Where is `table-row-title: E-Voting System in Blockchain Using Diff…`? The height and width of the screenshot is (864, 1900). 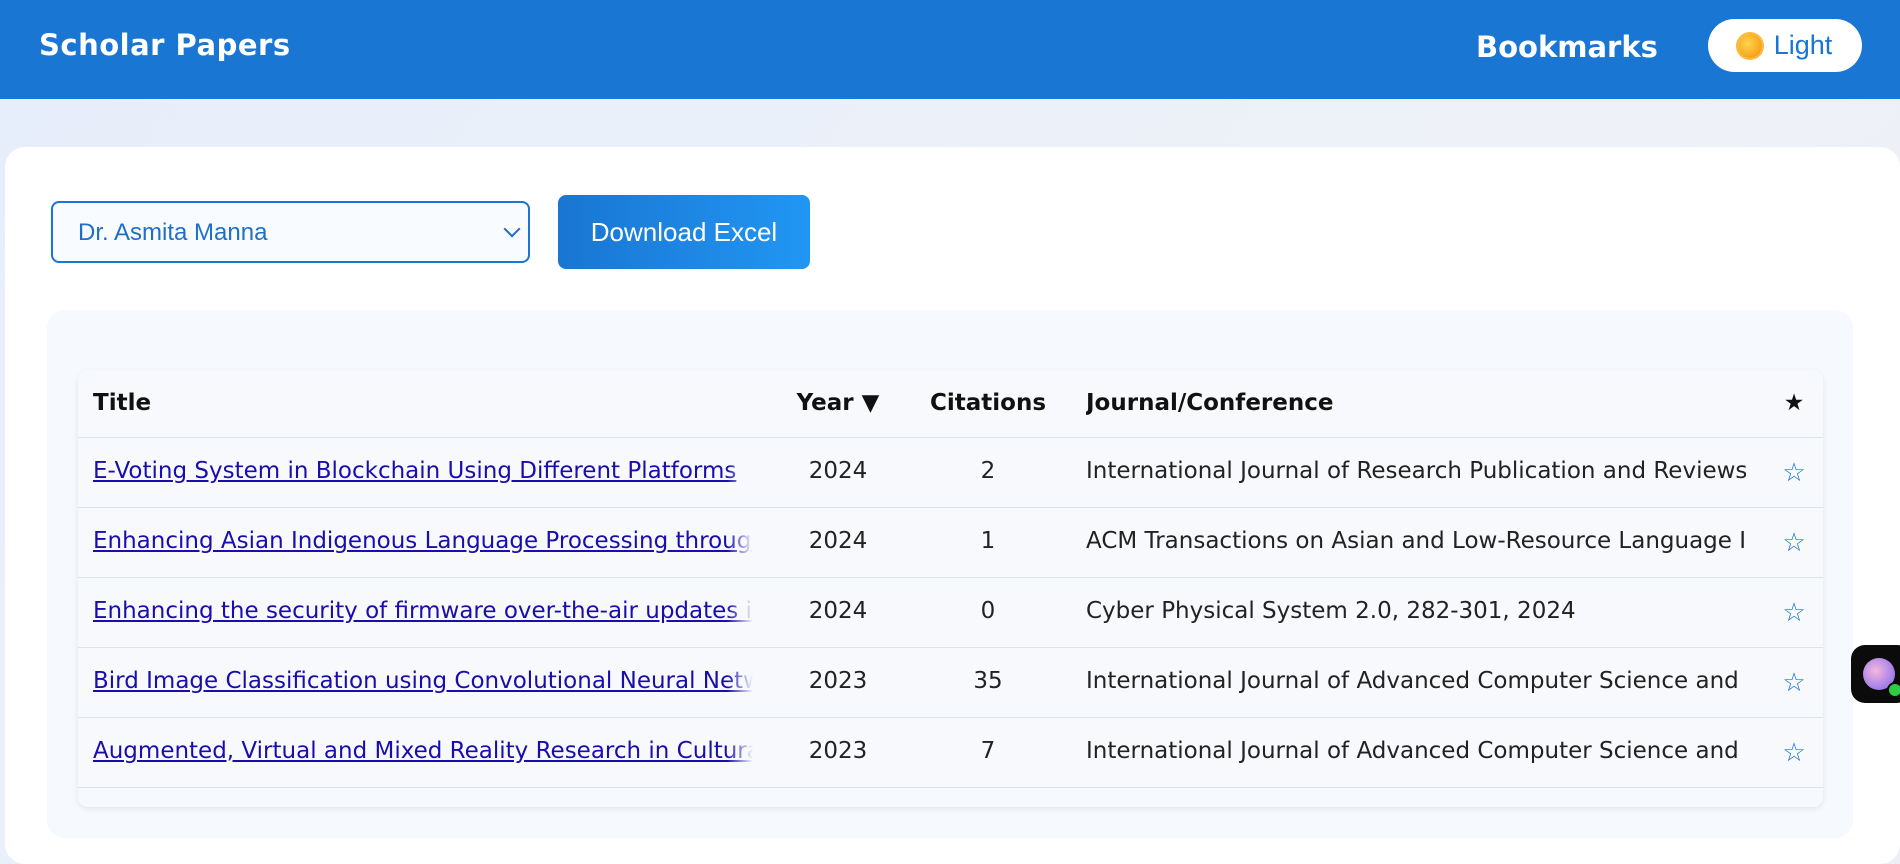 table-row-title: E-Voting System in Blockchain Using Diff… is located at coordinates (423, 471).